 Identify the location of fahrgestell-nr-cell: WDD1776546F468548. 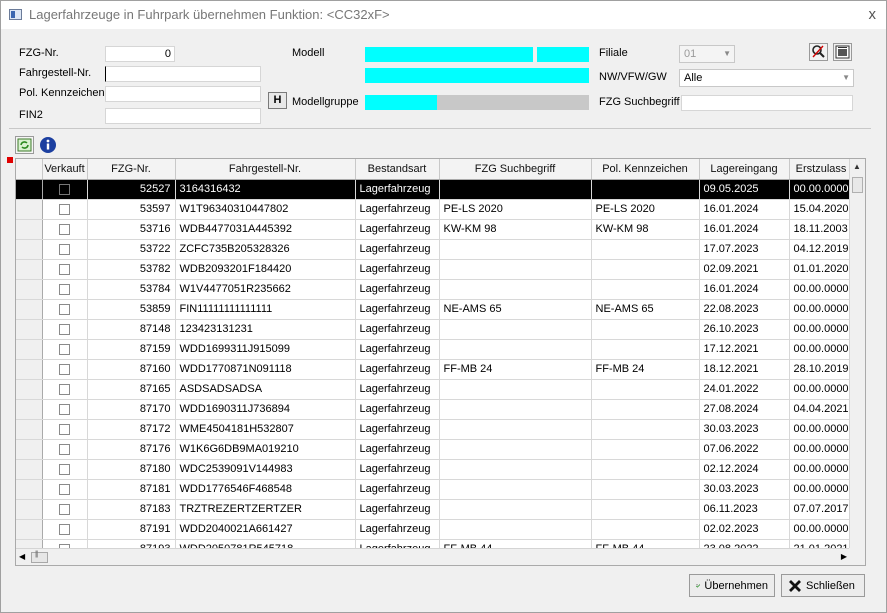
(265, 489).